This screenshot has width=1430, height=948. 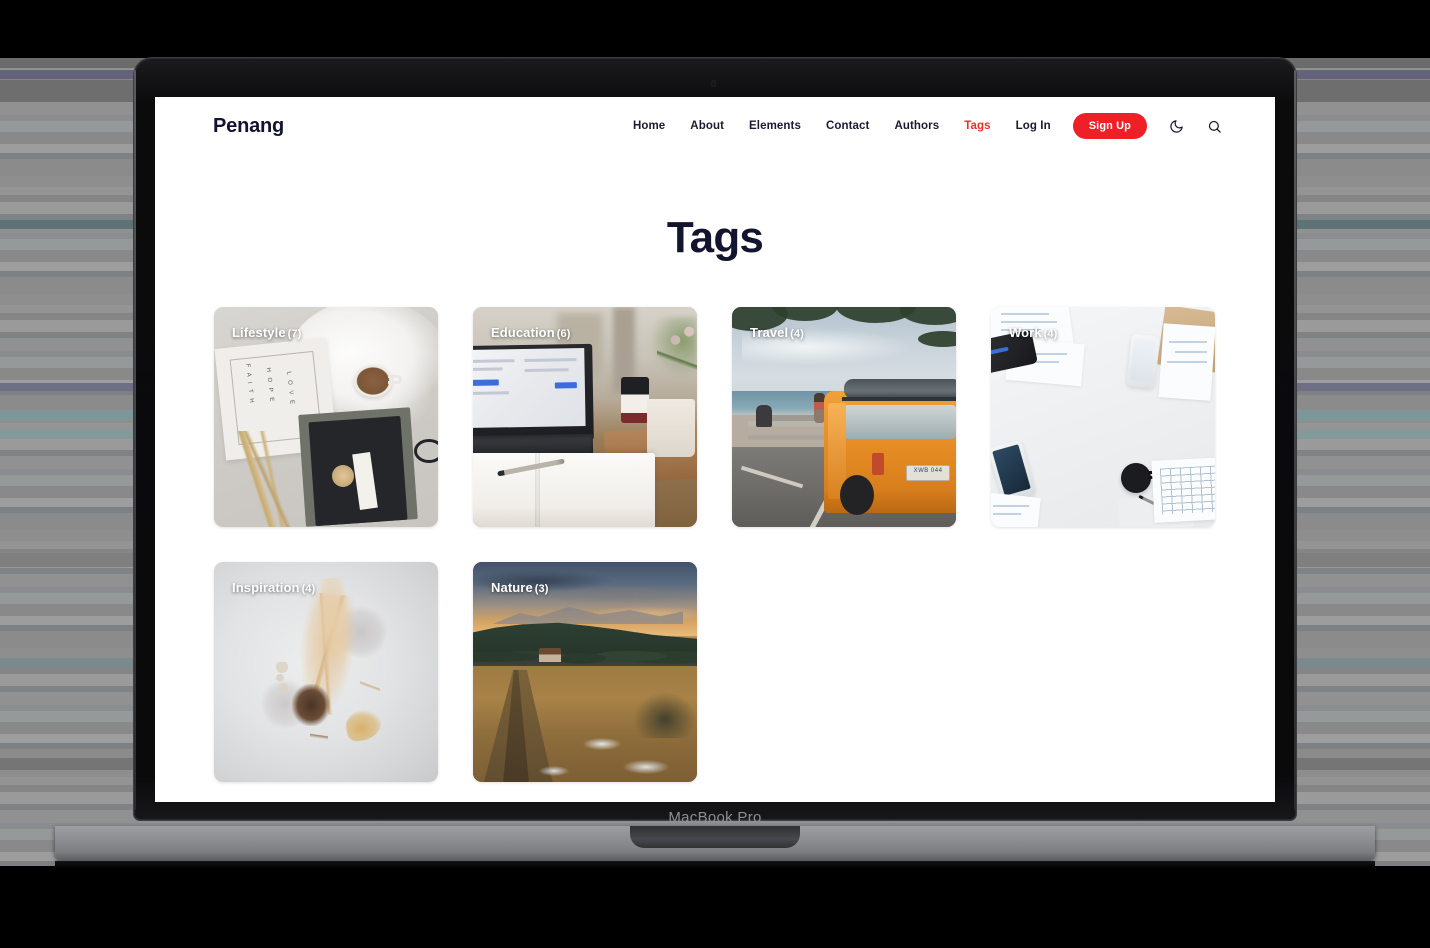 I want to click on nav-link-authors: Authors, so click(x=916, y=126).